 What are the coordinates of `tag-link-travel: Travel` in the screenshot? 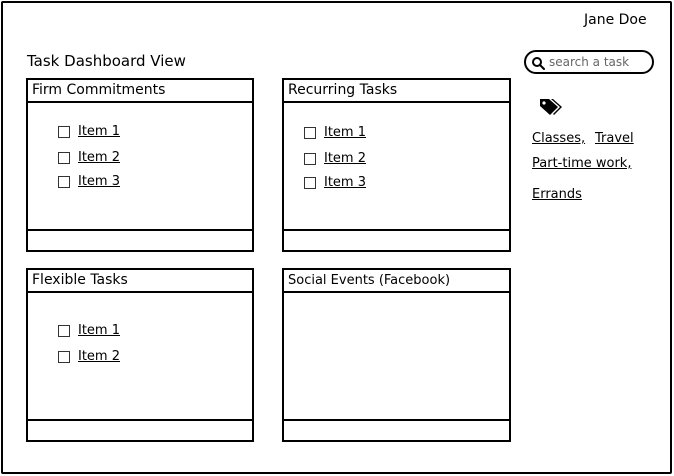 It's located at (614, 138).